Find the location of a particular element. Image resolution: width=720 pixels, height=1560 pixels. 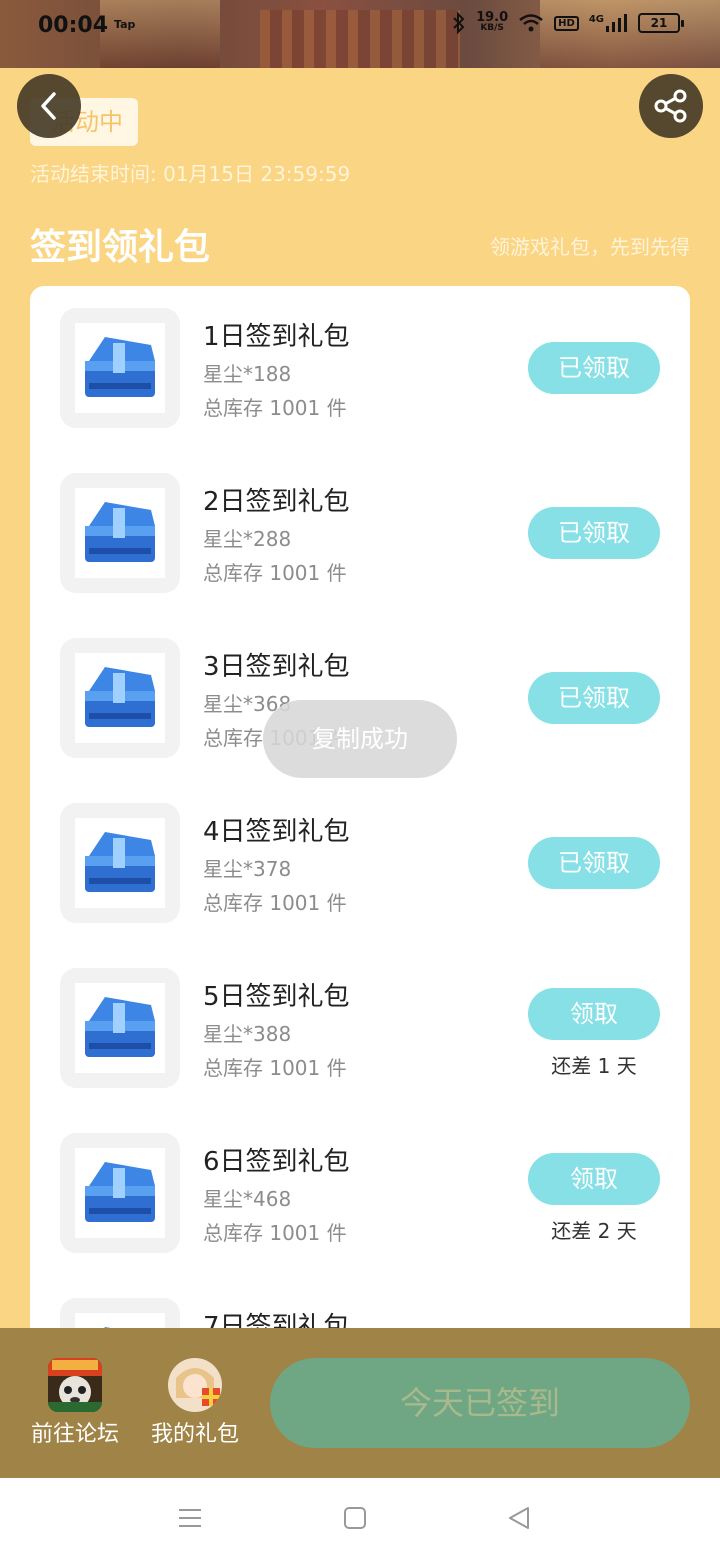

days-remaining: 还差 2 天 is located at coordinates (594, 1231).